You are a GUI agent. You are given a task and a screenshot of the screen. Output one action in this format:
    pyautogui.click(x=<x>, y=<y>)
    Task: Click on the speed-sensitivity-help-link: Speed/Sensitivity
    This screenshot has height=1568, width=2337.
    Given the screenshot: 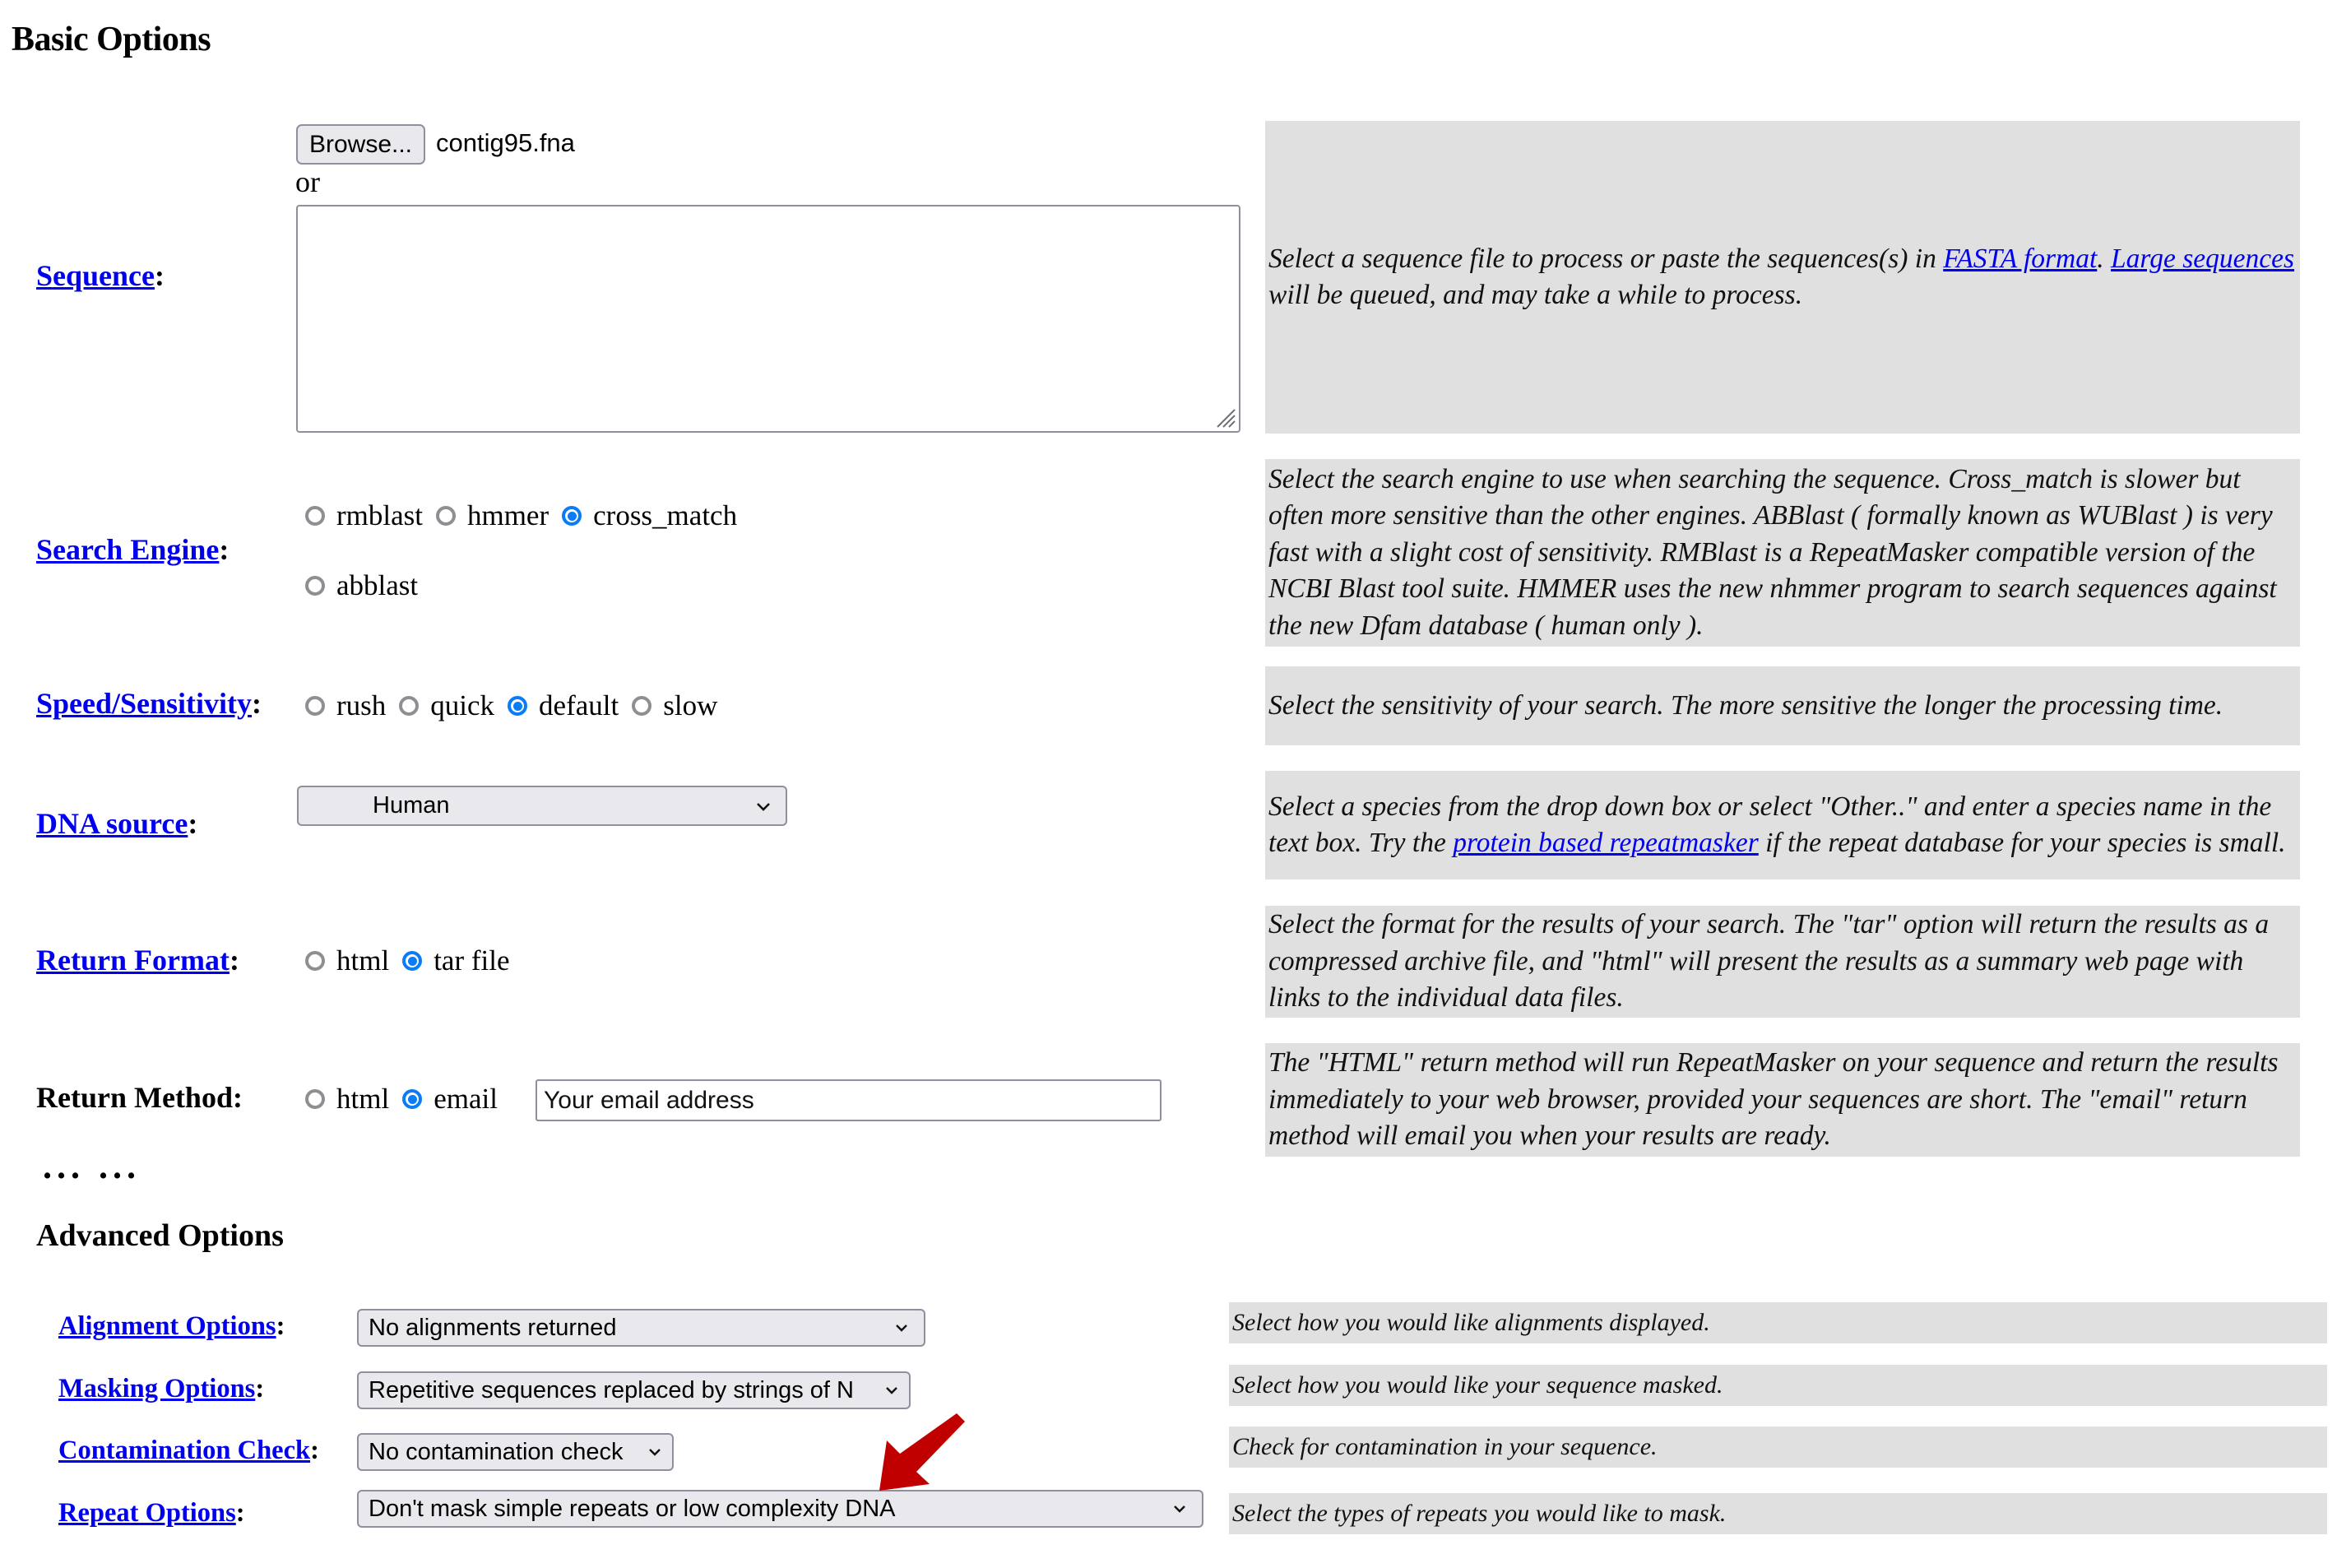 What is the action you would take?
    pyautogui.click(x=144, y=703)
    